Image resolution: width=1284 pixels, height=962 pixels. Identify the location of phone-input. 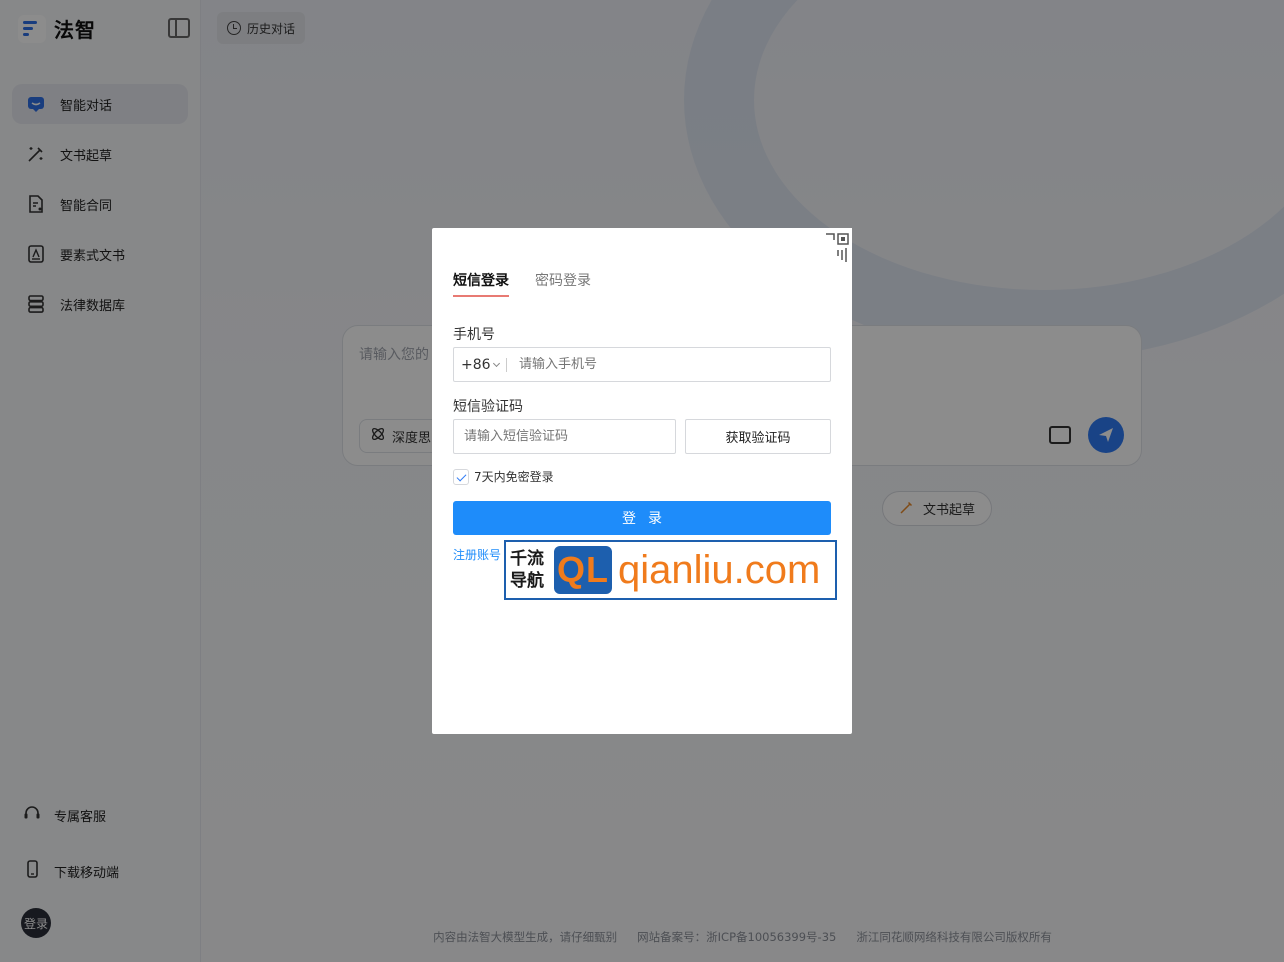
(664, 364).